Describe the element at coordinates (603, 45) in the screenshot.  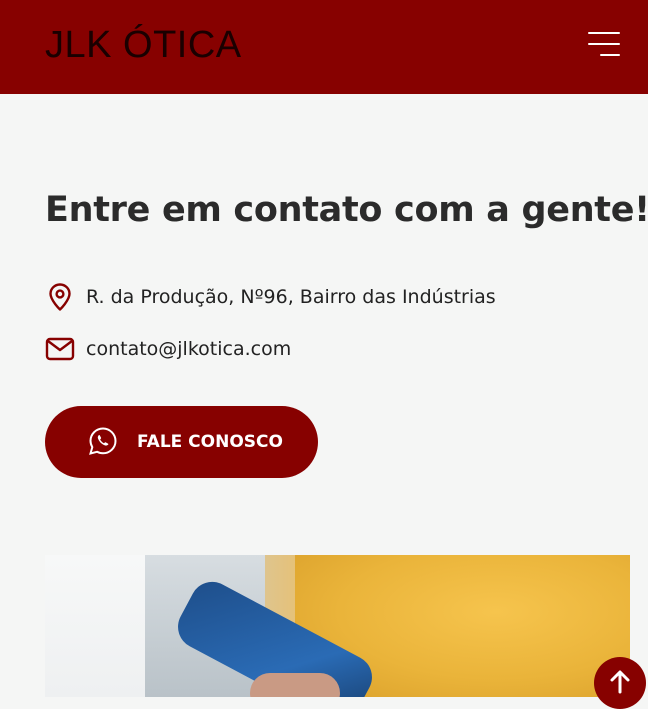
I see `hamburger-menu-icon` at that location.